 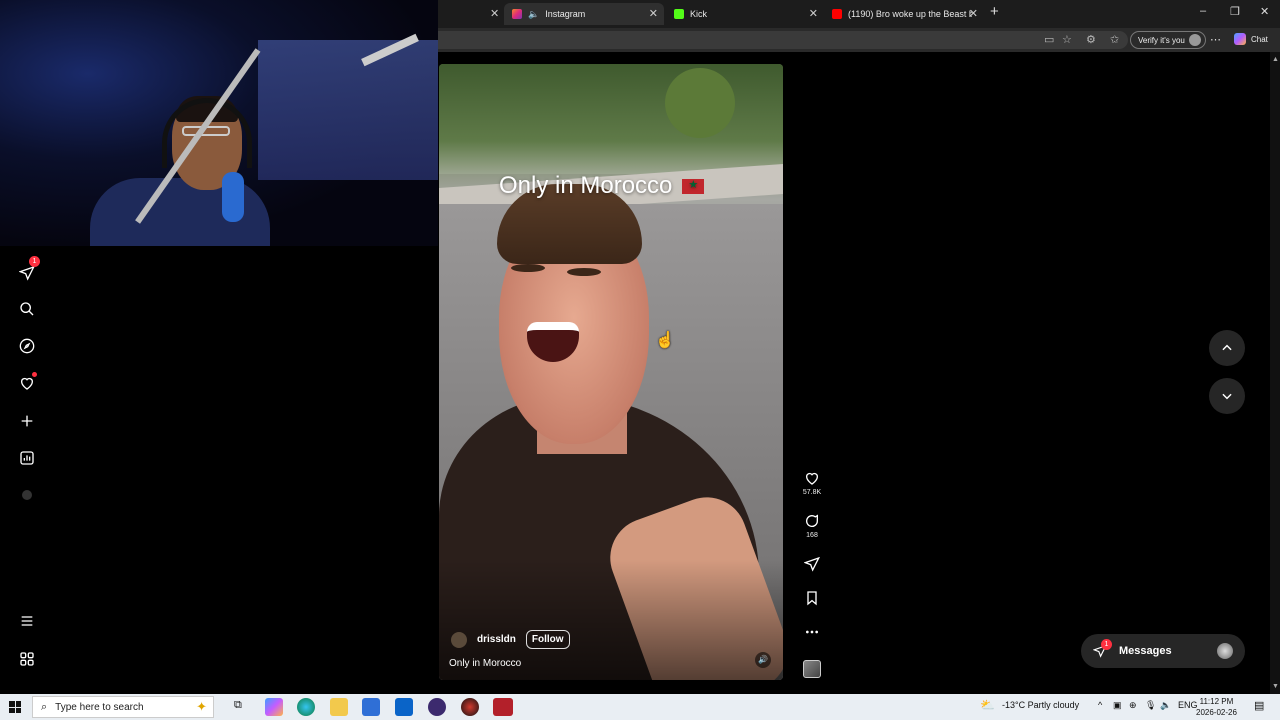 I want to click on follow-button: Follow, so click(x=547, y=639).